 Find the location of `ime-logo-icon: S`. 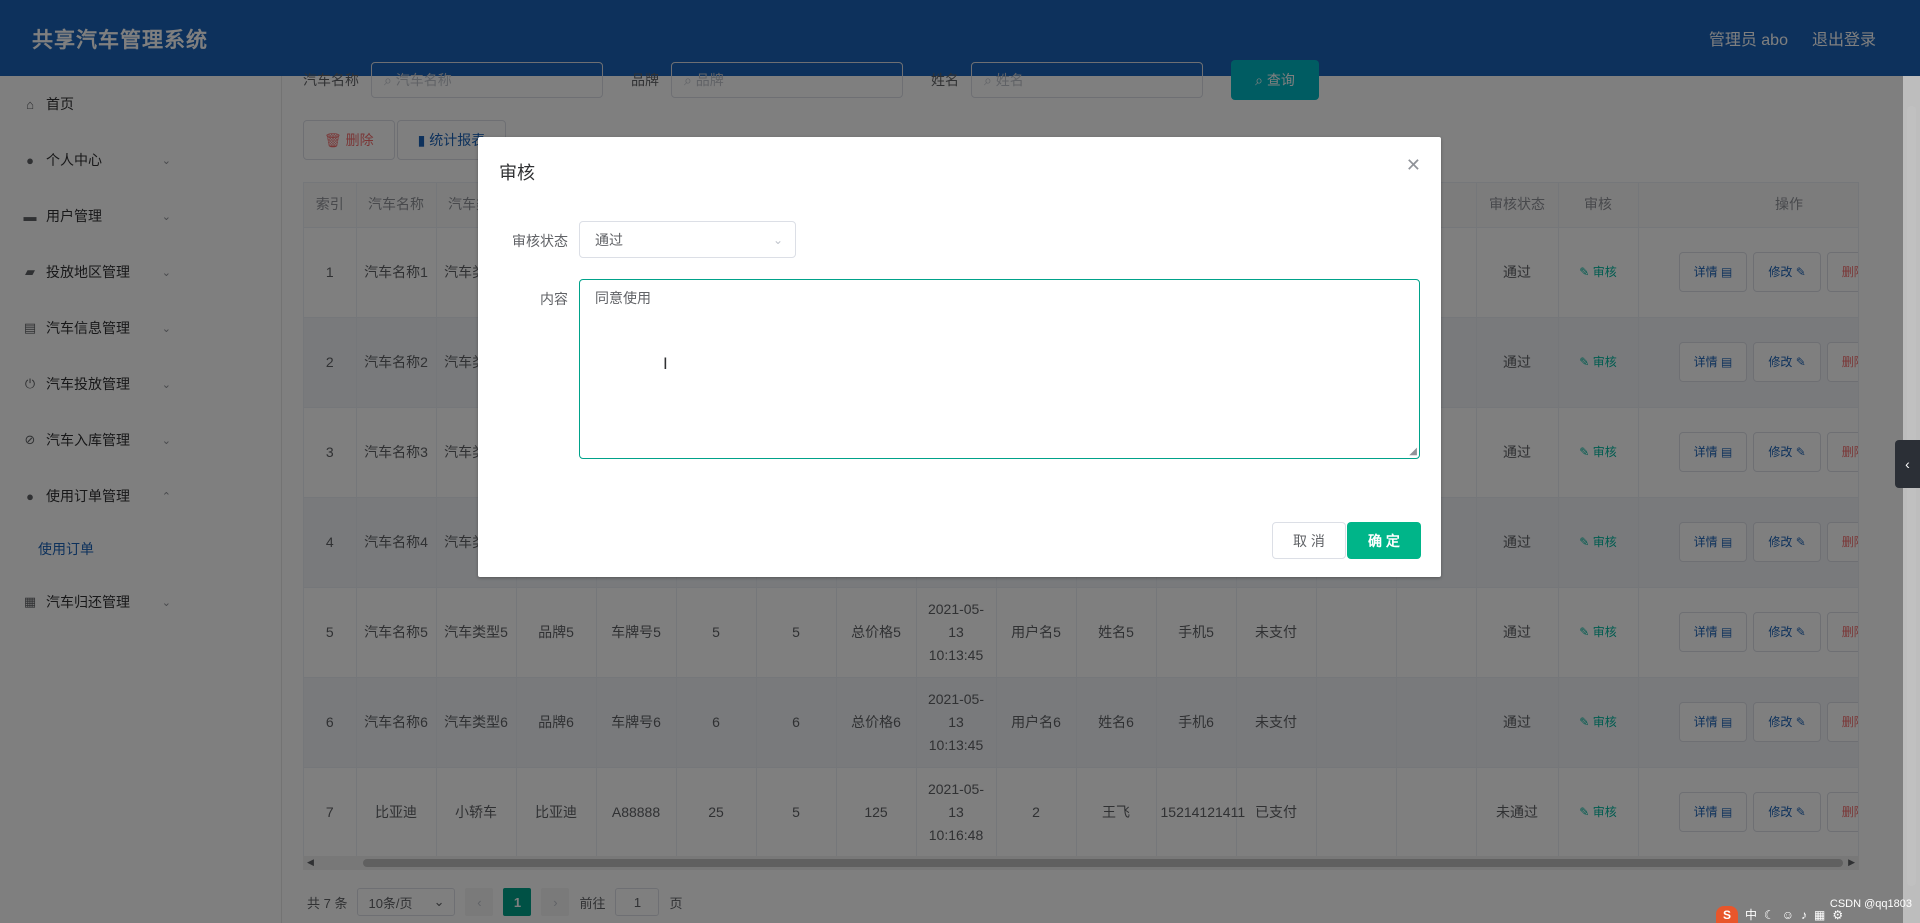

ime-logo-icon: S is located at coordinates (1727, 914).